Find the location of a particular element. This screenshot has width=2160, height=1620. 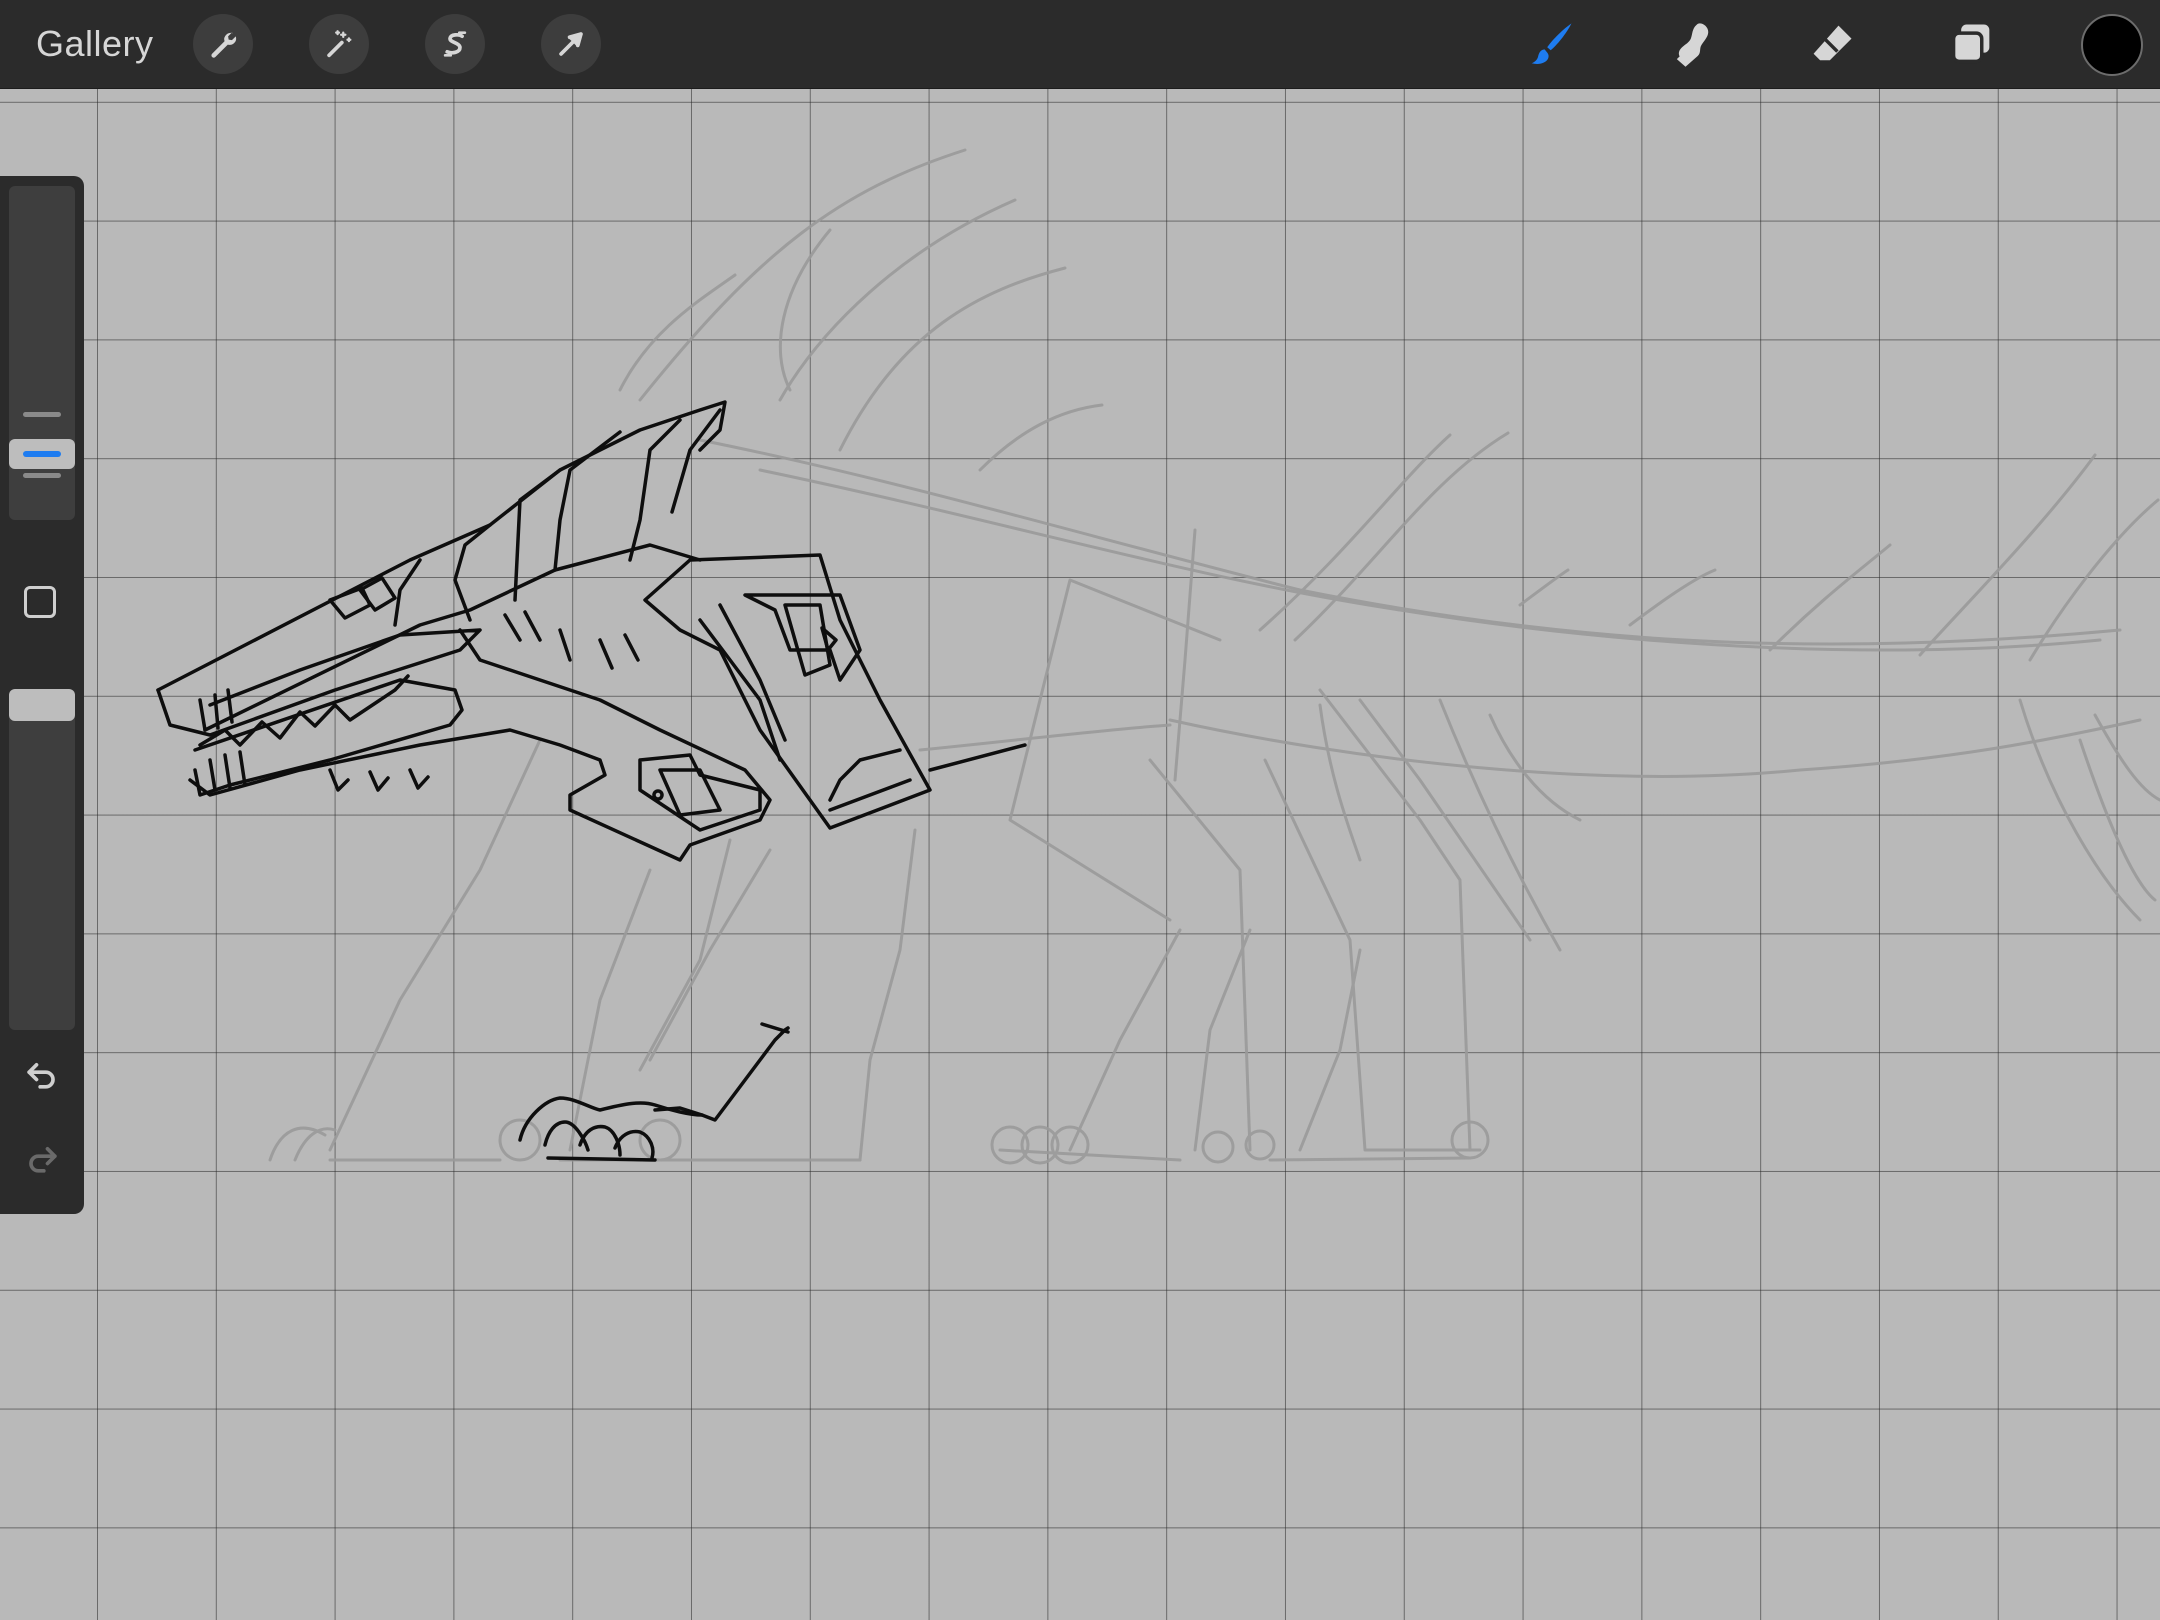

smudge-button is located at coordinates (1692, 44).